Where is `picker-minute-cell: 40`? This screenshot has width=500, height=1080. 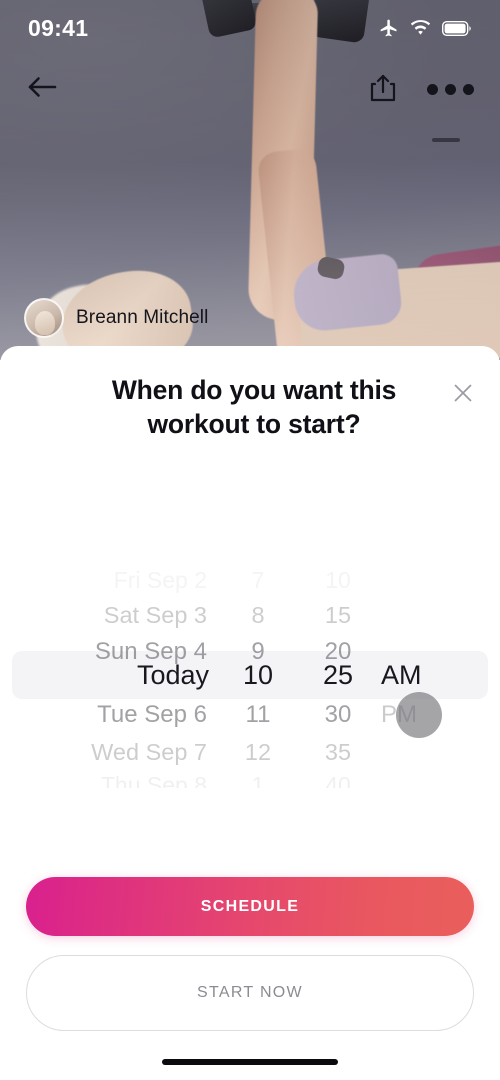
picker-minute-cell: 40 is located at coordinates (338, 780).